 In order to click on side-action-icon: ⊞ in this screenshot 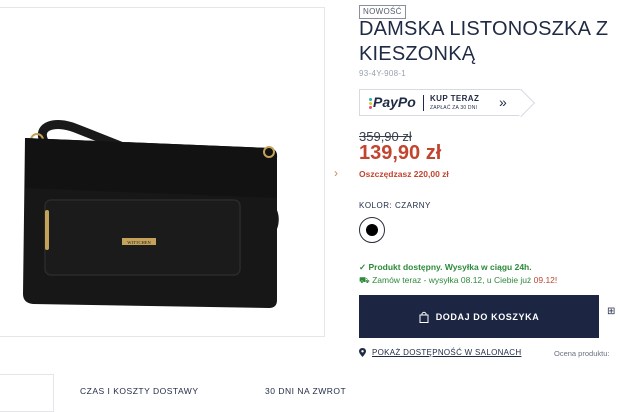, I will do `click(611, 311)`.